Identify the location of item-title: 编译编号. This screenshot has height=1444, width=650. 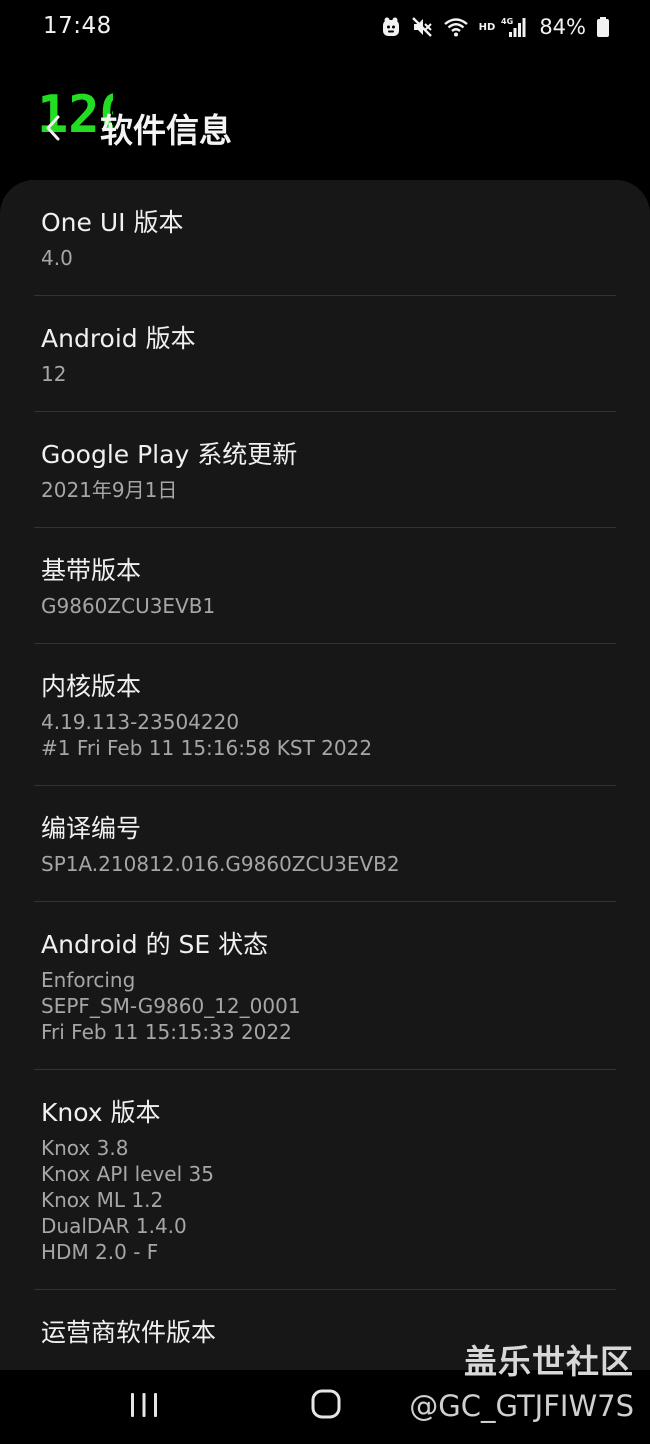
(91, 828).